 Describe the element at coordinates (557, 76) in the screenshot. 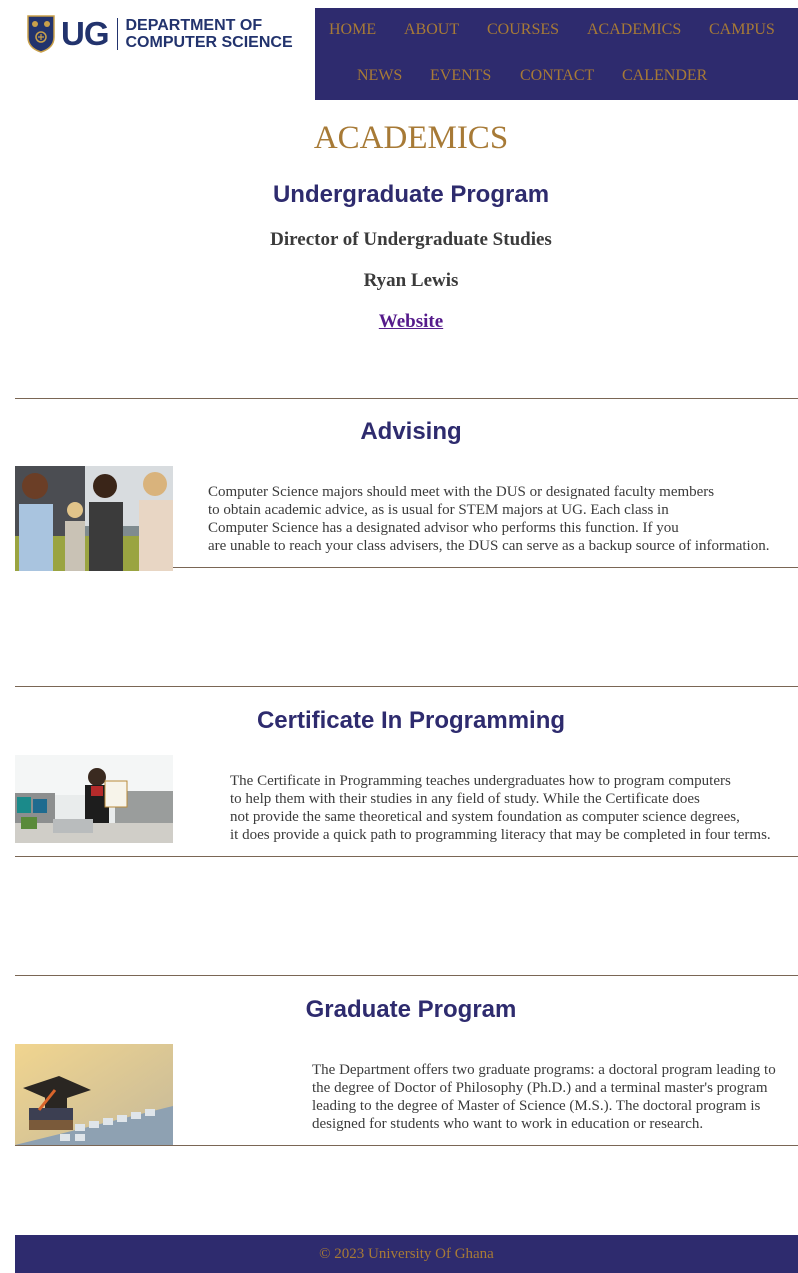

I see `nav-contact: CONTACT` at that location.